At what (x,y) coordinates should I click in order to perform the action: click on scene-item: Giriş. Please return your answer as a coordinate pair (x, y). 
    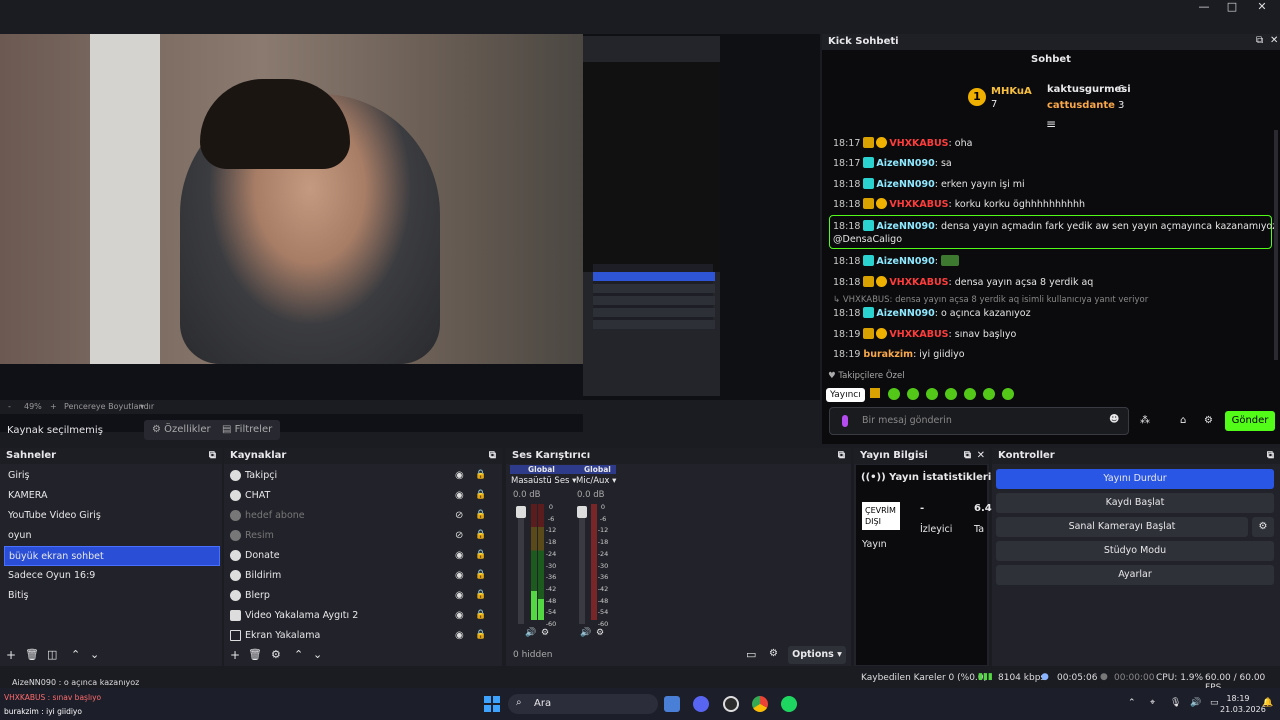
    Looking at the image, I should click on (112, 476).